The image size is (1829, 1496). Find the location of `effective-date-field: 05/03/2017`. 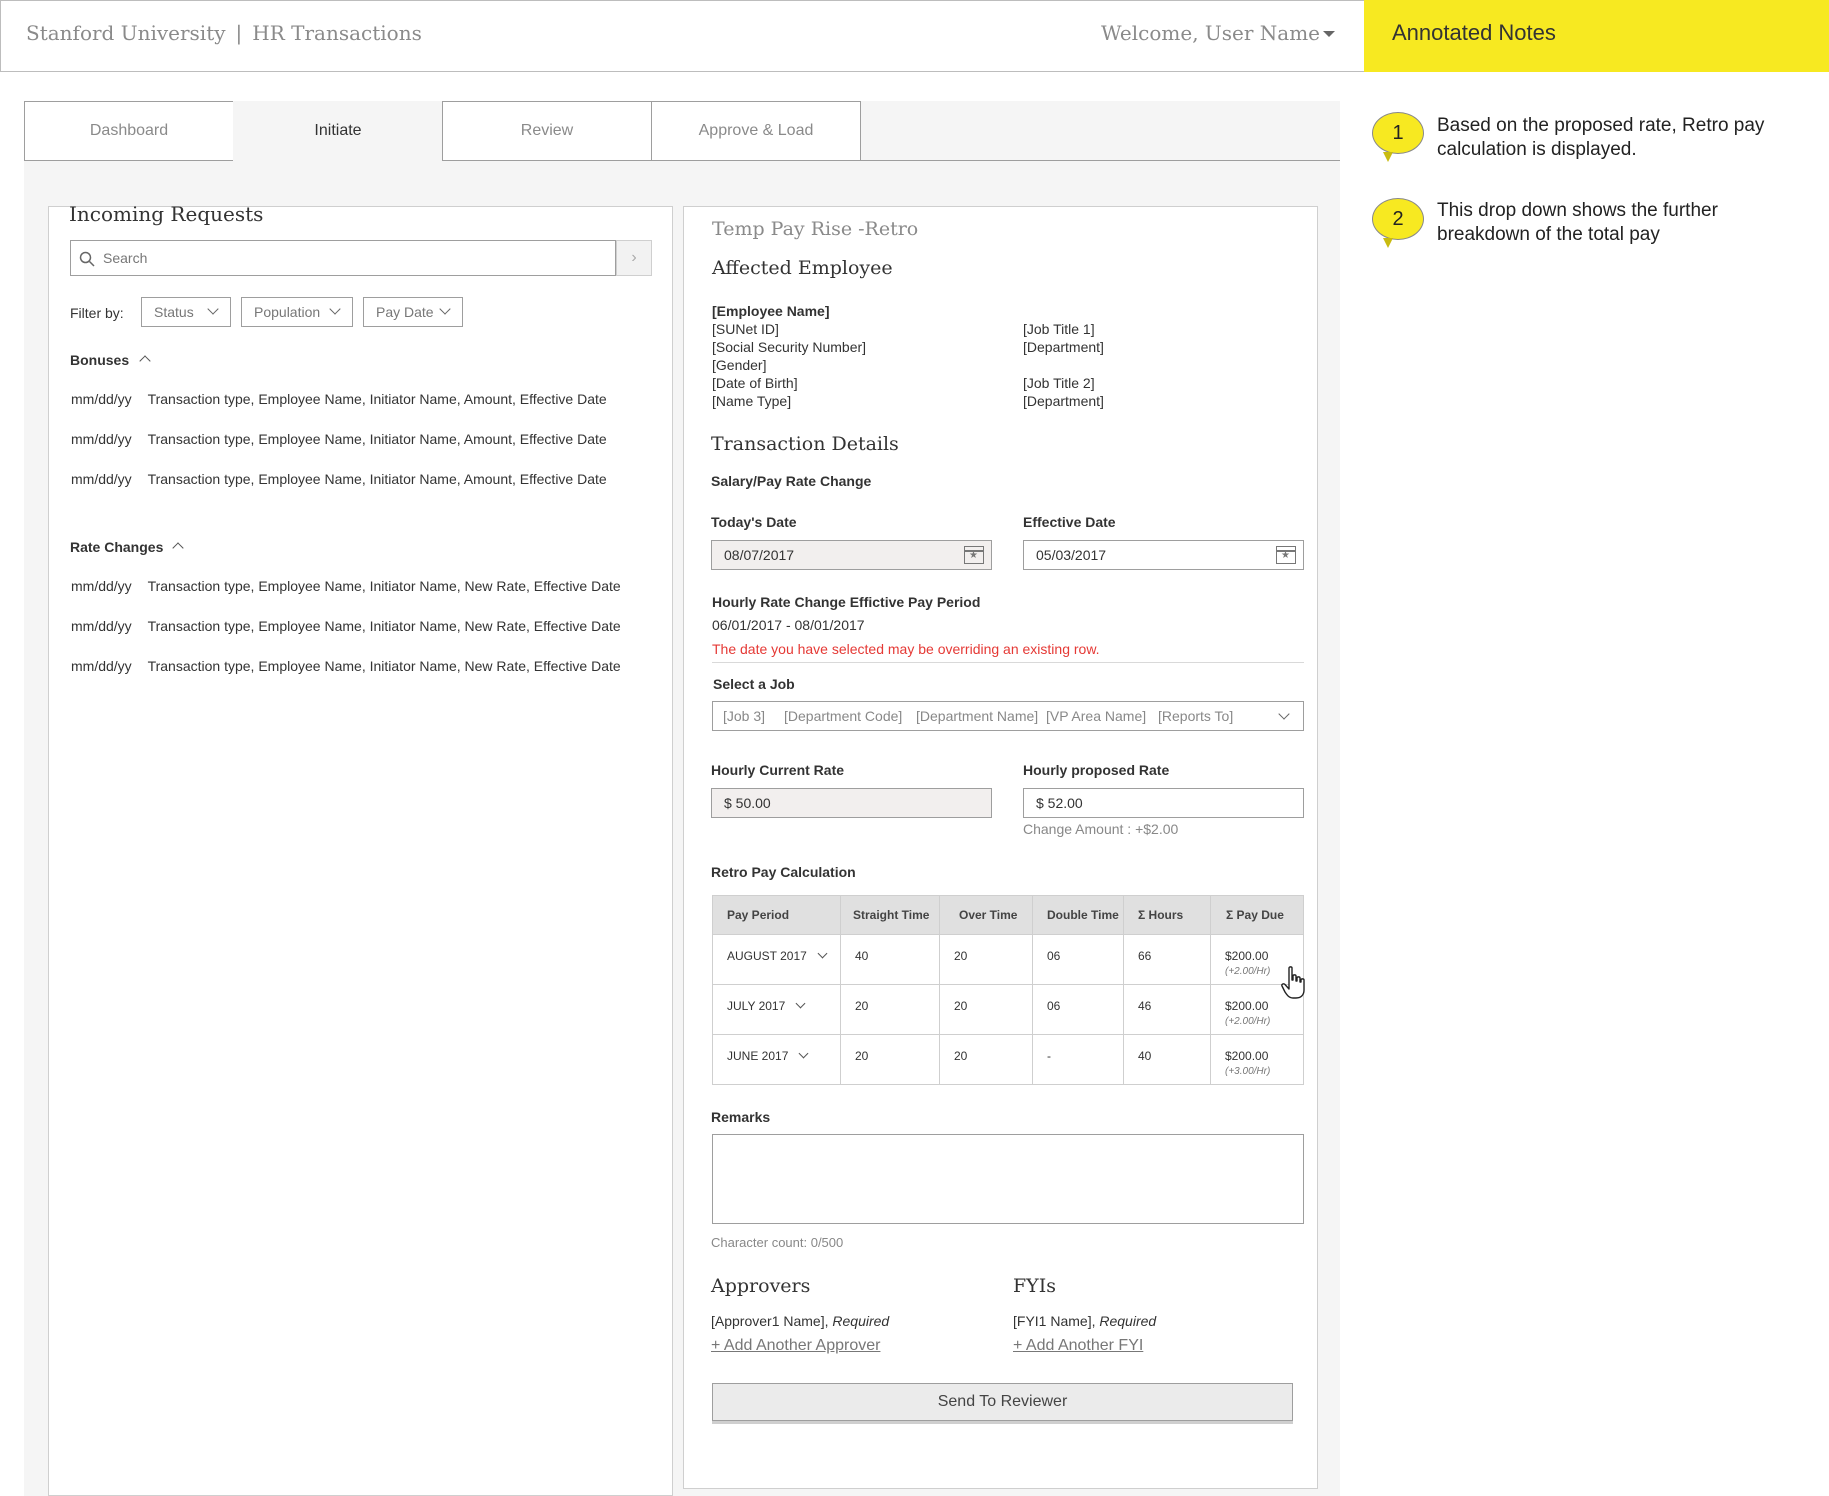

effective-date-field: 05/03/2017 is located at coordinates (1163, 555).